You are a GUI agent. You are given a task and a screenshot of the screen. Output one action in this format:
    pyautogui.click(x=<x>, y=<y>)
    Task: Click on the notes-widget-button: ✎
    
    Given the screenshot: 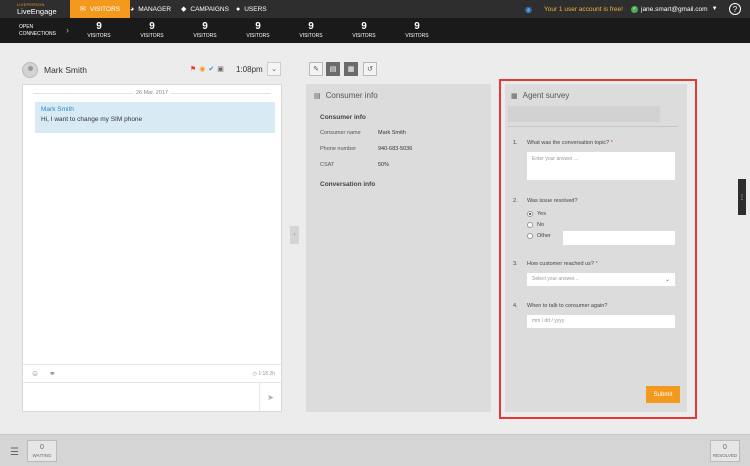 What is the action you would take?
    pyautogui.click(x=316, y=69)
    